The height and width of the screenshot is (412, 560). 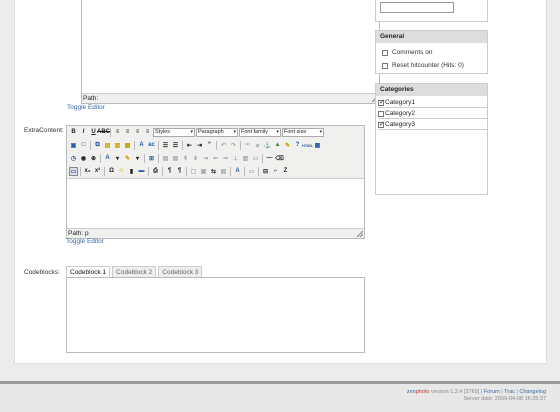 What do you see at coordinates (73, 132) in the screenshot?
I see `bold-icon: B` at bounding box center [73, 132].